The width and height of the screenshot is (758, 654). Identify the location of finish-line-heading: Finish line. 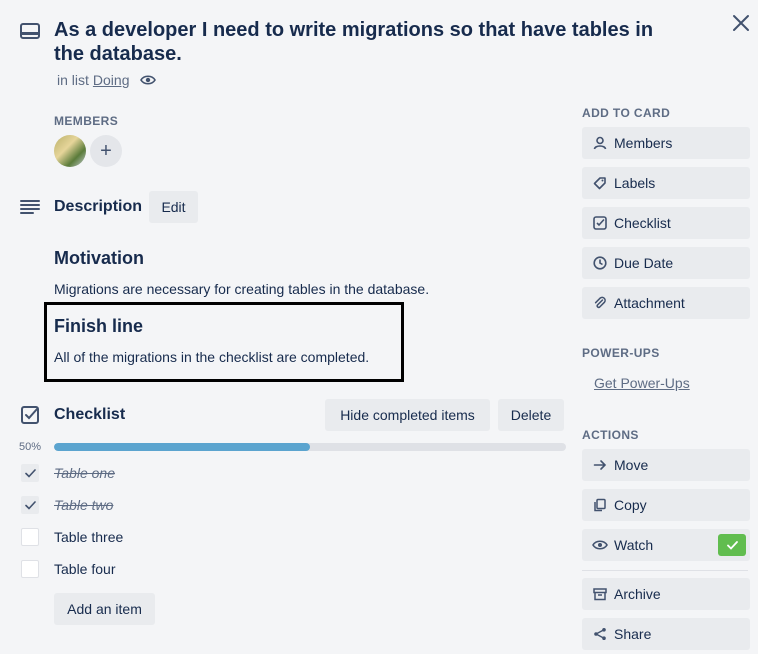
(99, 326).